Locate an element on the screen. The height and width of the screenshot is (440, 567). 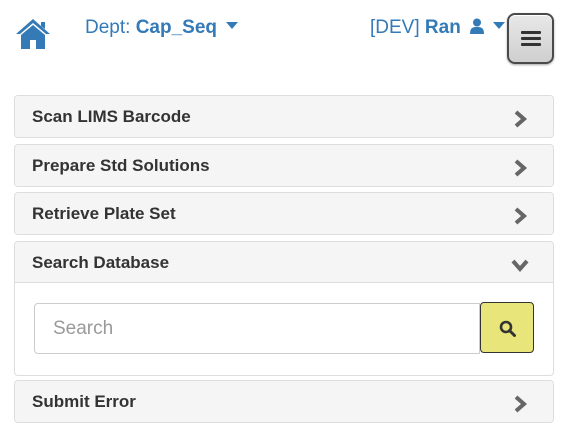
panel-heading-search-database: Search Database is located at coordinates (284, 262).